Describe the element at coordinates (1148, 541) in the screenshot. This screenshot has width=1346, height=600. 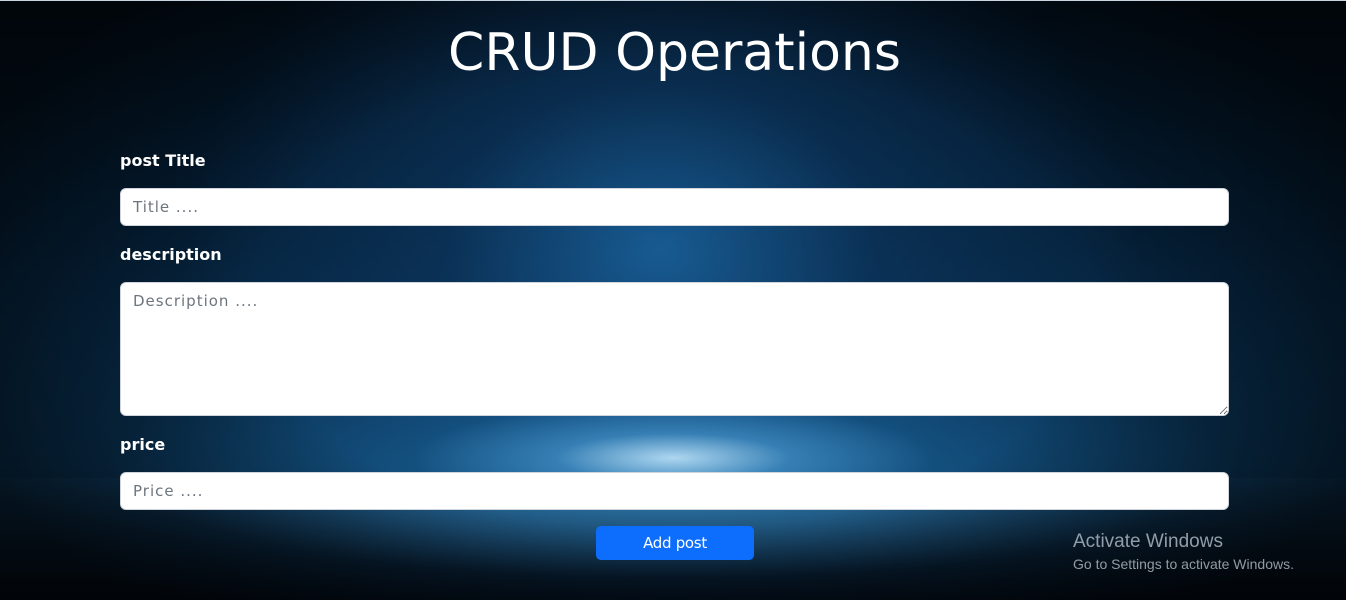
I see `activate-windows-title: Activate Windows` at that location.